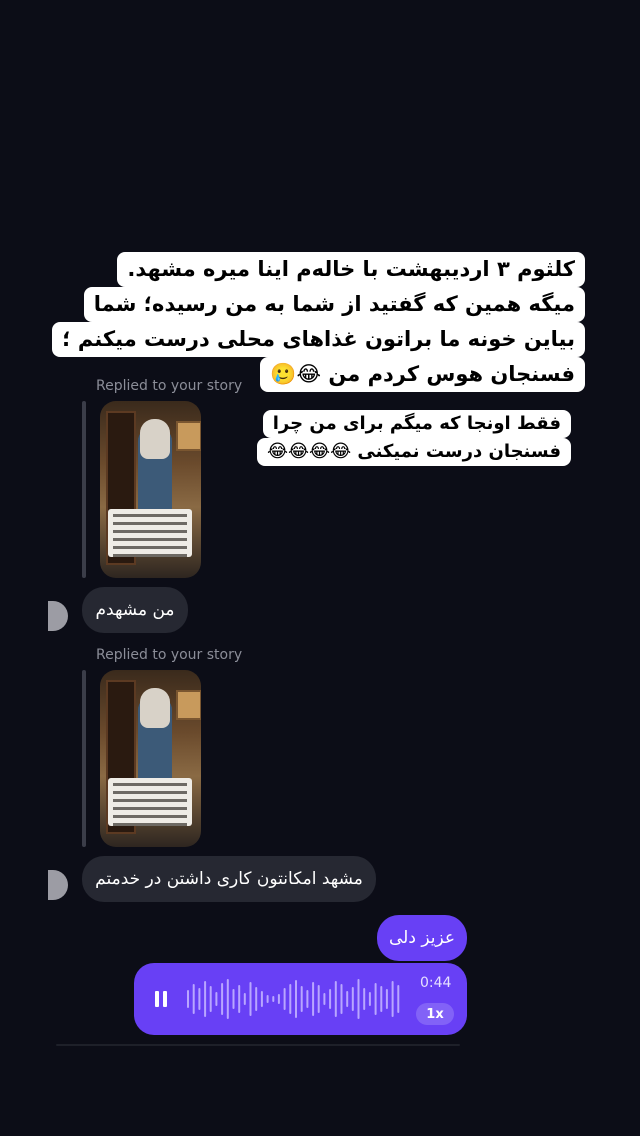 This screenshot has width=640, height=1136. Describe the element at coordinates (435, 1014) in the screenshot. I see `playback-speed-button: 1x` at that location.